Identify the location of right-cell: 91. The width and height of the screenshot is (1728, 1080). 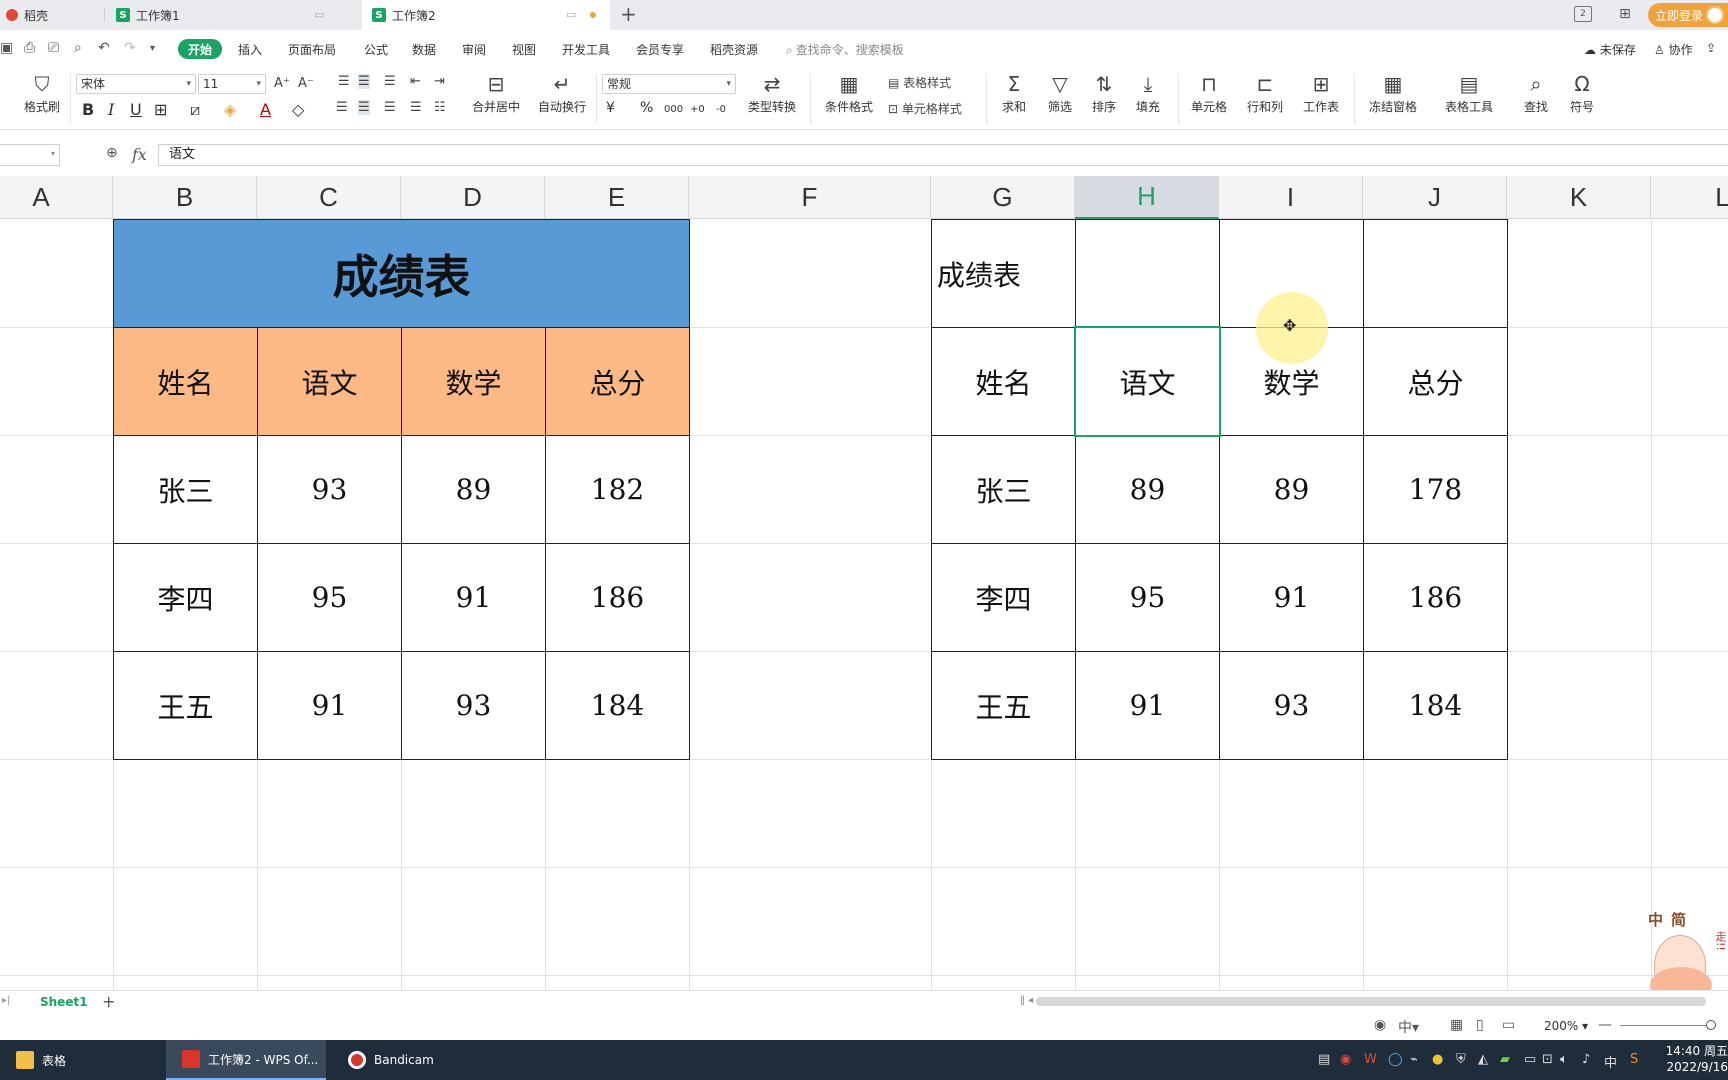
(1291, 597).